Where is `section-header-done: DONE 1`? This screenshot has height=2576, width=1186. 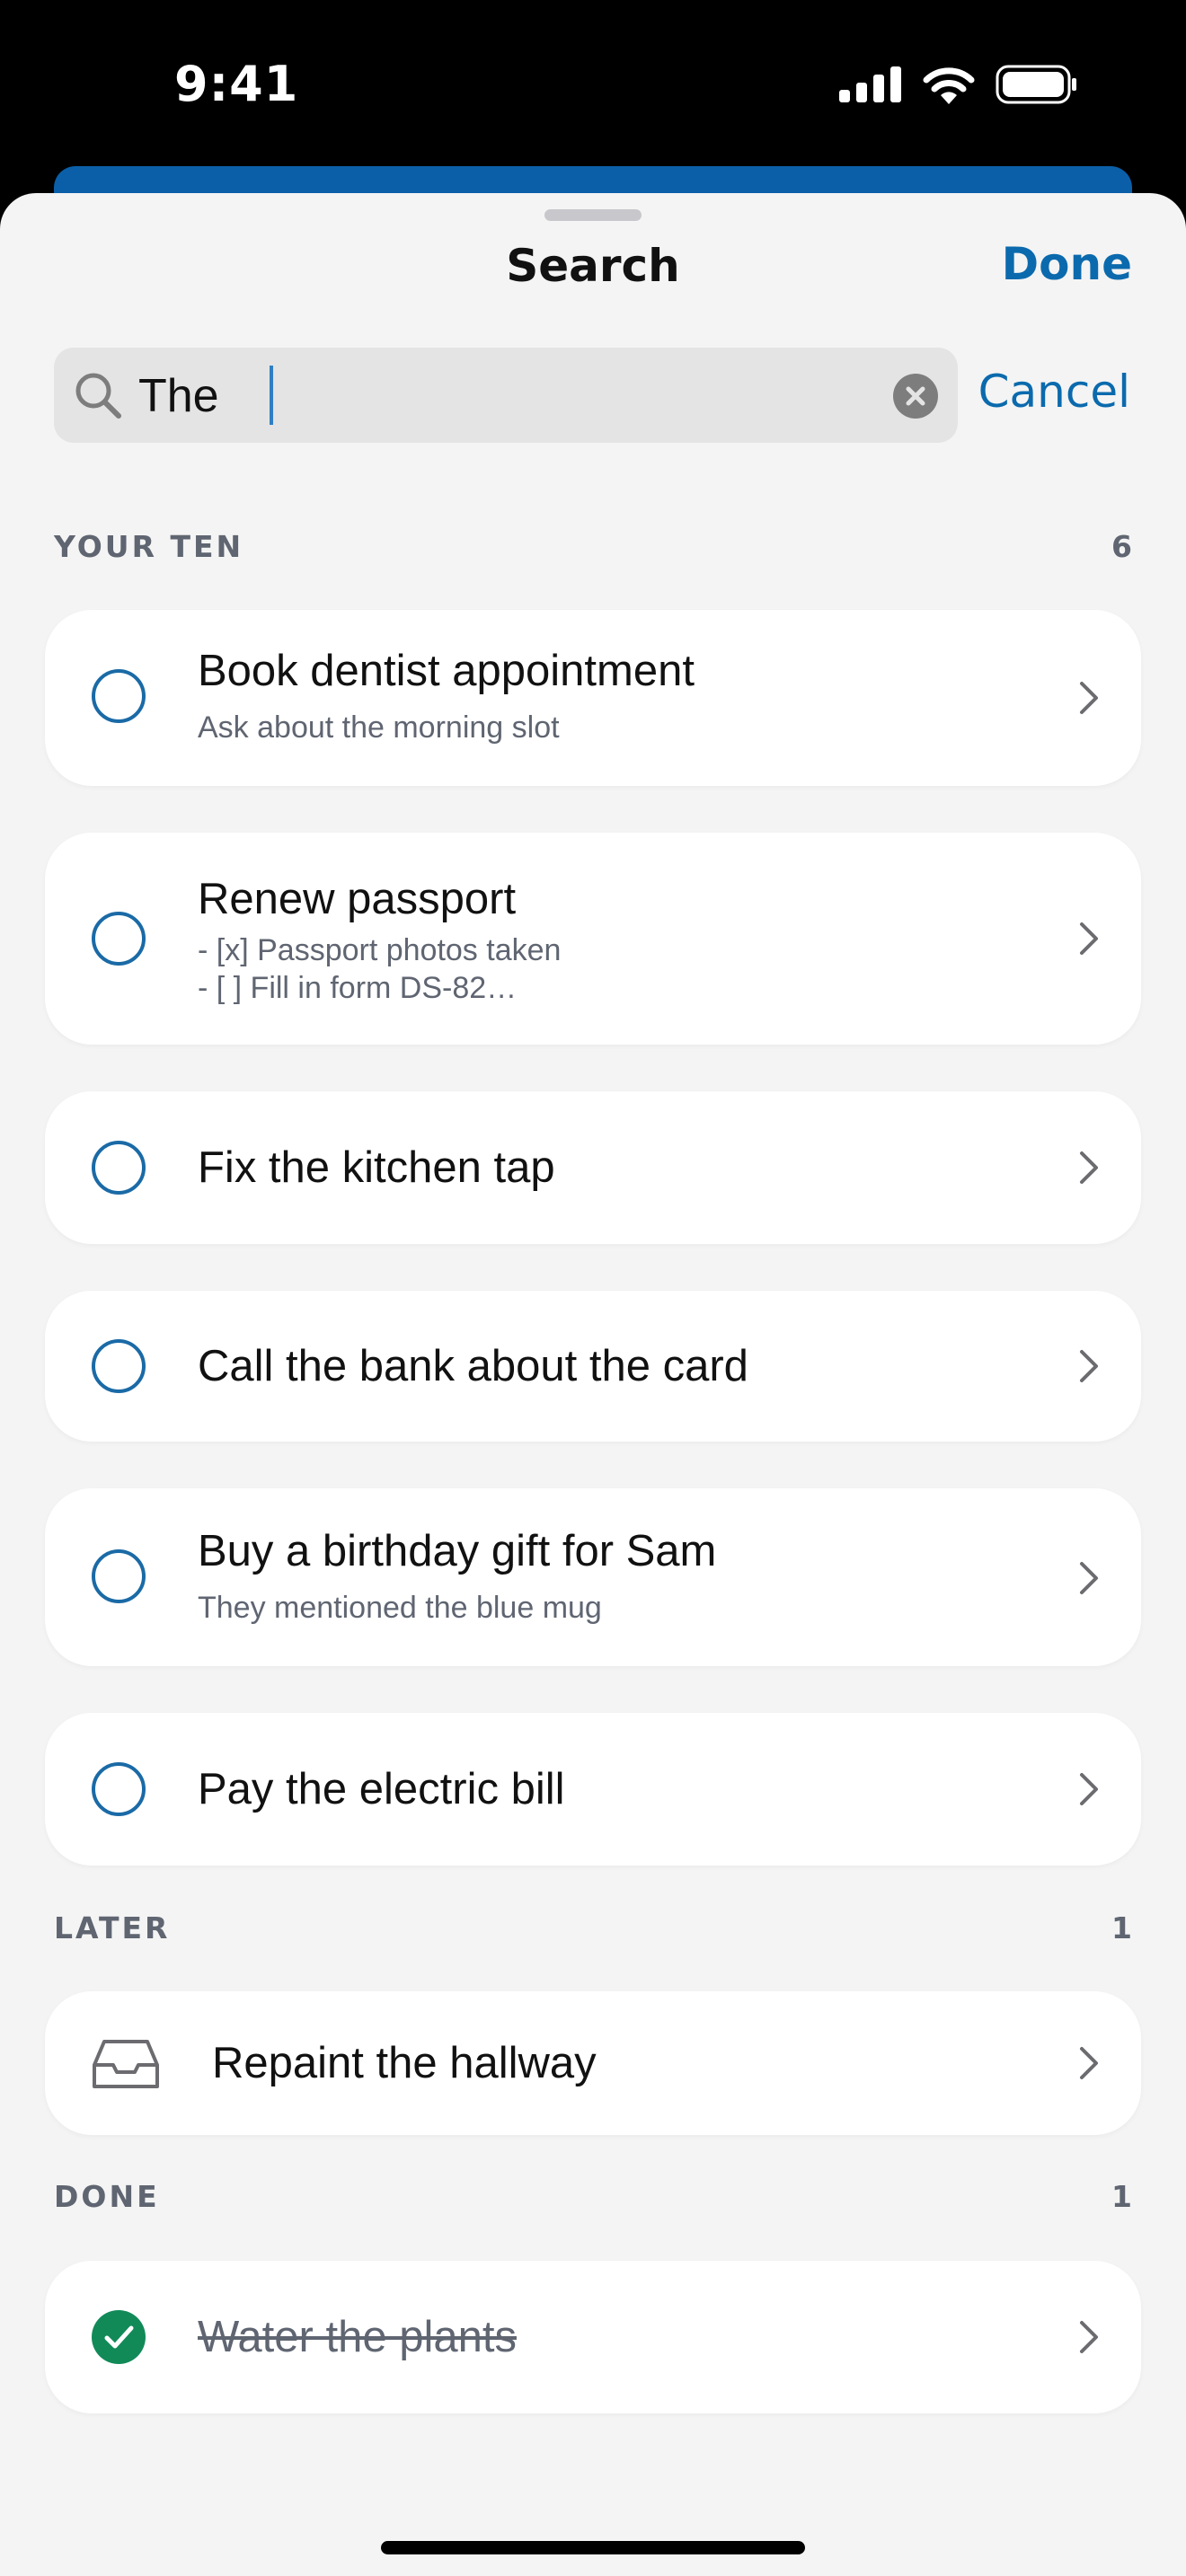
section-header-done: DONE 1 is located at coordinates (593, 2196).